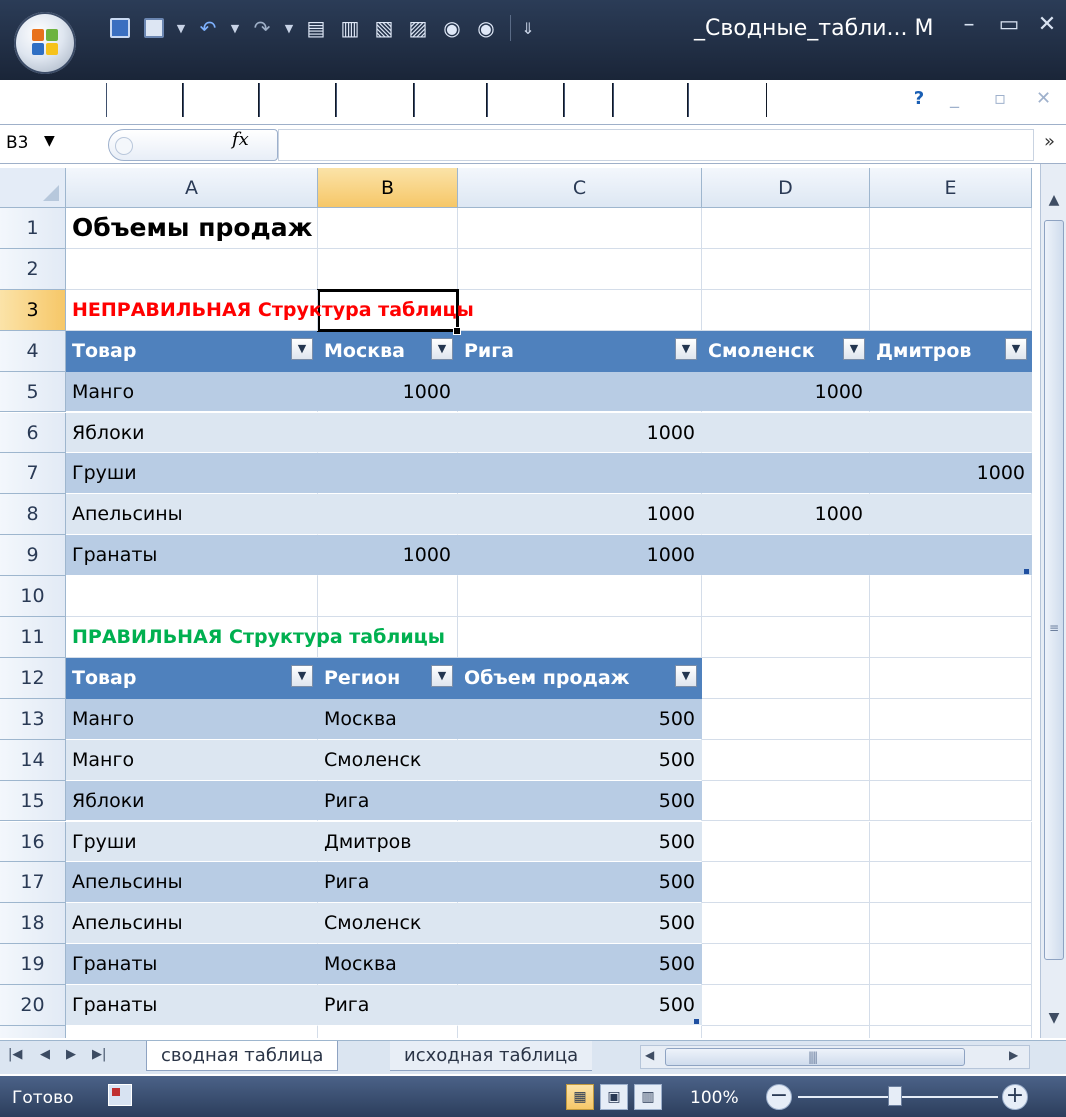  I want to click on cell-c14: 500, so click(580, 760).